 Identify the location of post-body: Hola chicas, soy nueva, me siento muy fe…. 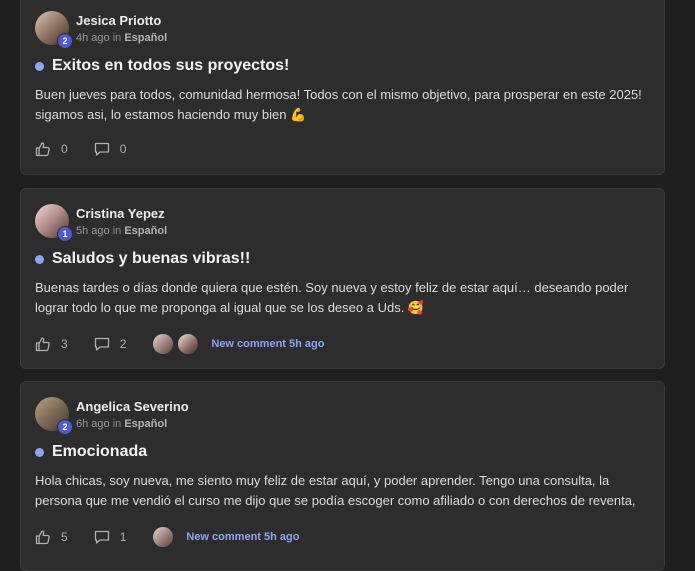
(335, 490).